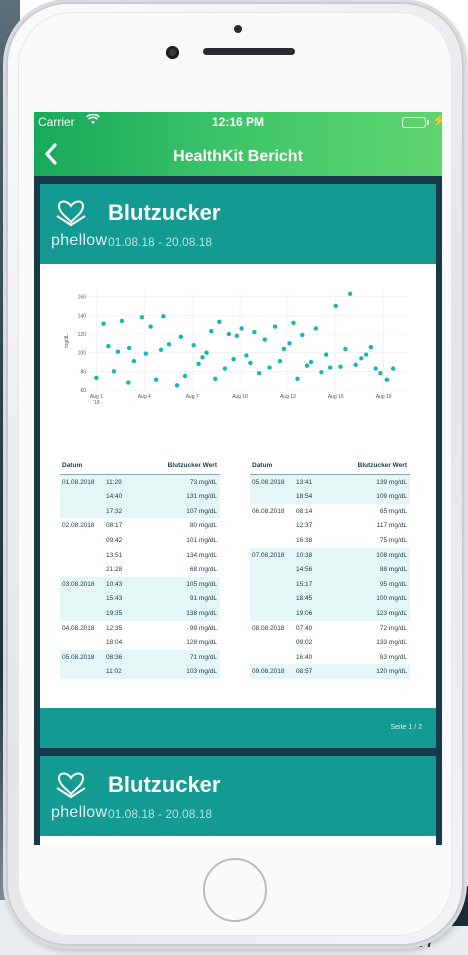 The image size is (468, 955). I want to click on y-tick-label: 80, so click(83, 372).